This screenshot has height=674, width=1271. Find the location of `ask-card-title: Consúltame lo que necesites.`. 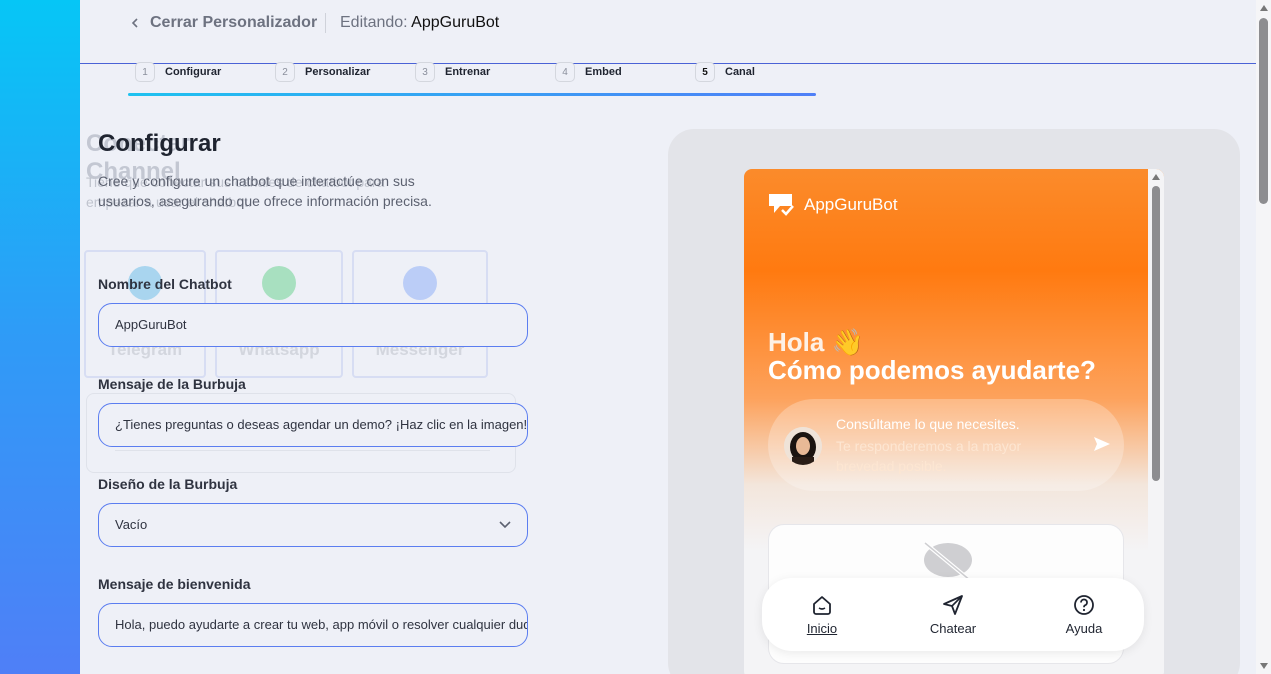

ask-card-title: Consúltame lo que necesites. is located at coordinates (928, 424).